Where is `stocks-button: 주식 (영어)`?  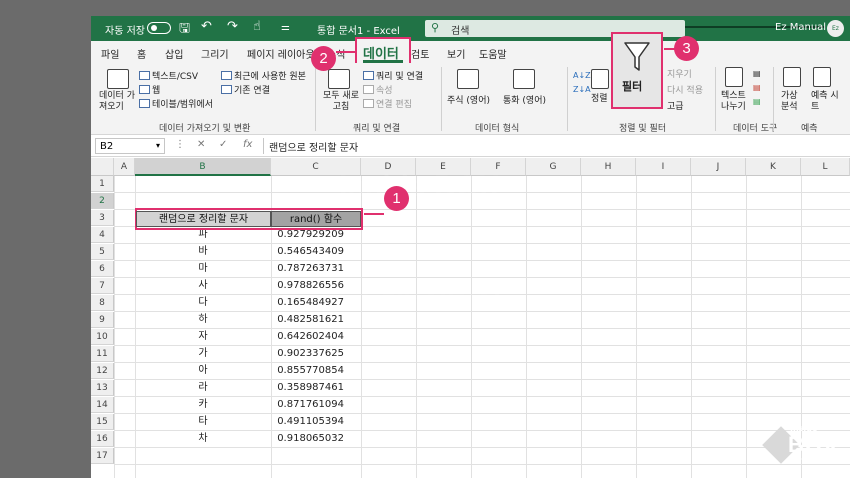
stocks-button: 주식 (영어) is located at coordinates (468, 99).